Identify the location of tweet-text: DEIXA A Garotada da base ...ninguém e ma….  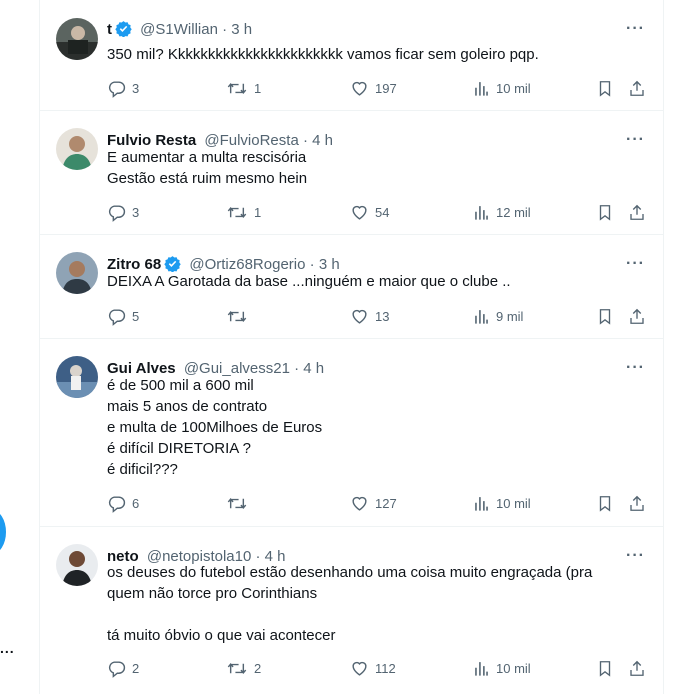
(309, 281).